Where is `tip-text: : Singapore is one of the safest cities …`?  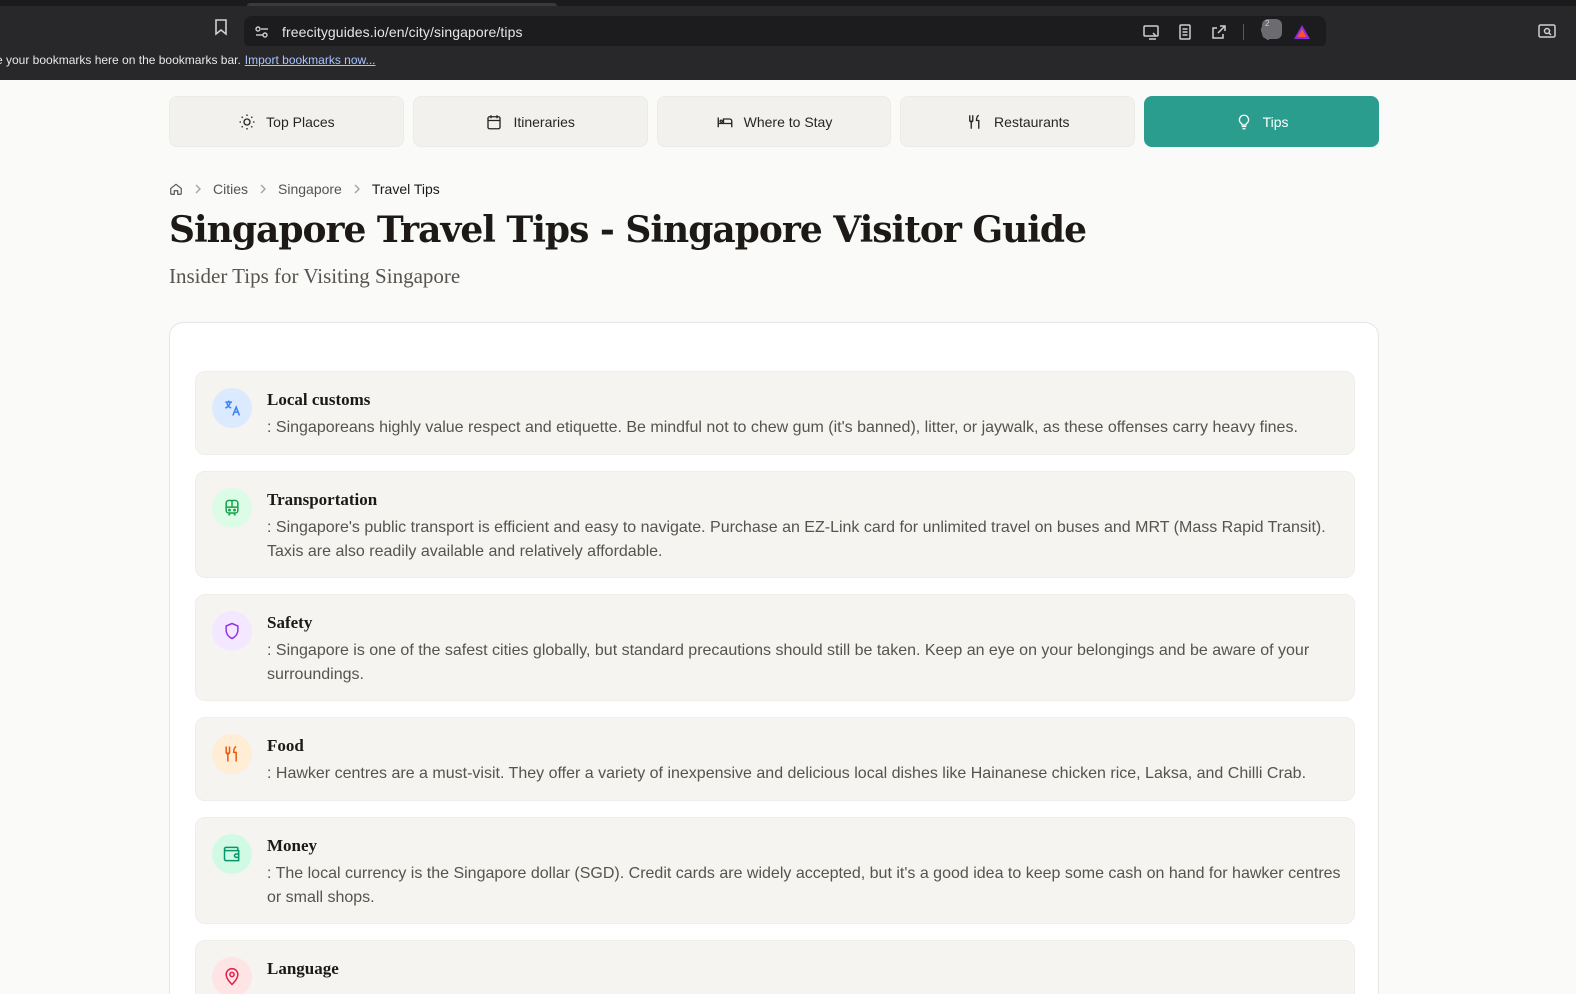
tip-text: : Singapore is one of the safest cities … is located at coordinates (788, 662).